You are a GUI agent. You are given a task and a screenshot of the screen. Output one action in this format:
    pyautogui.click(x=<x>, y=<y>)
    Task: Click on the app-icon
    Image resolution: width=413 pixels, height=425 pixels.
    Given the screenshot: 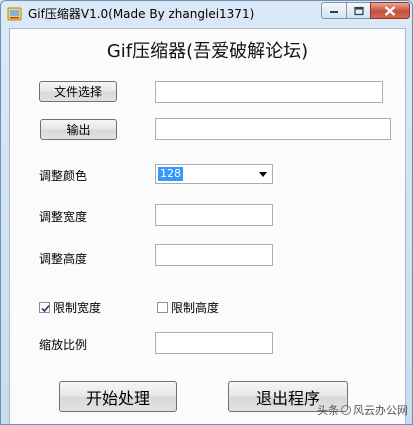 What is the action you would take?
    pyautogui.click(x=15, y=14)
    